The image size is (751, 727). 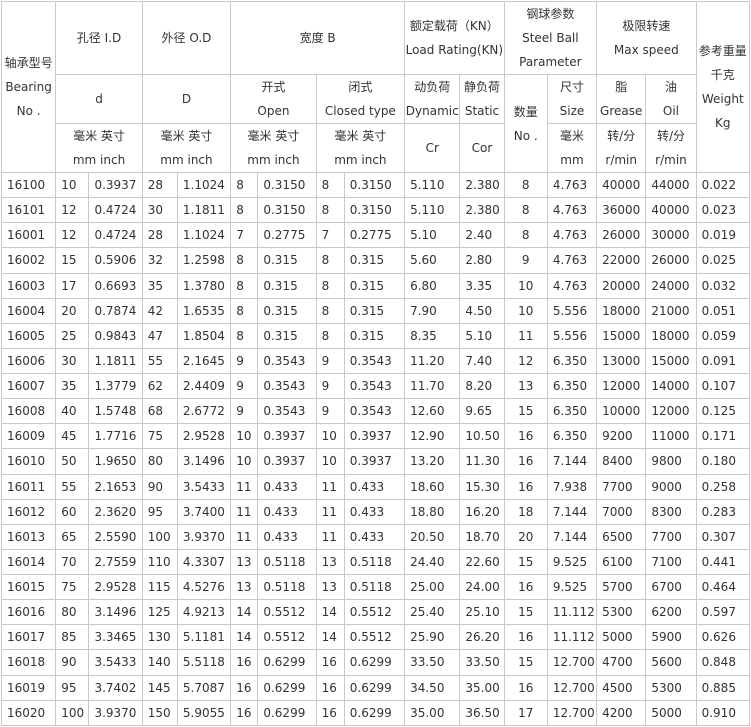 I want to click on cell-open-inch: 0.3150, so click(x=287, y=185).